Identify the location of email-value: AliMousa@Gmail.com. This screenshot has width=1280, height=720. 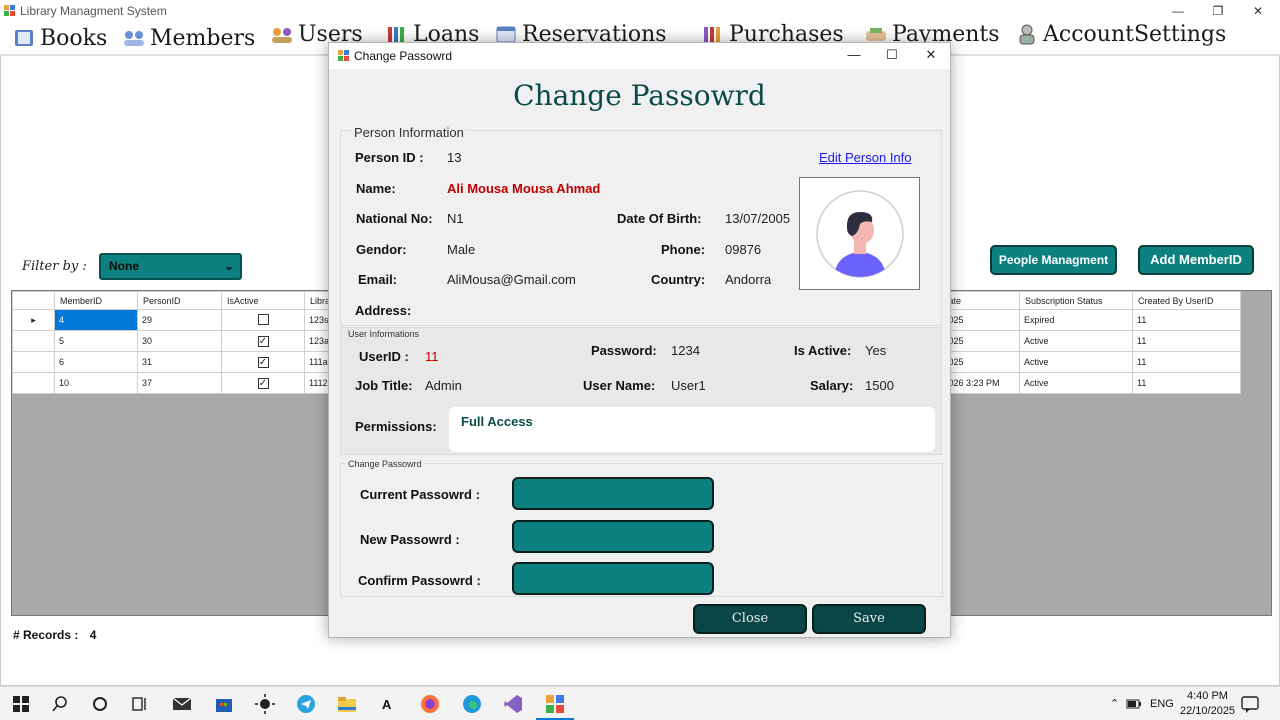
(511, 279).